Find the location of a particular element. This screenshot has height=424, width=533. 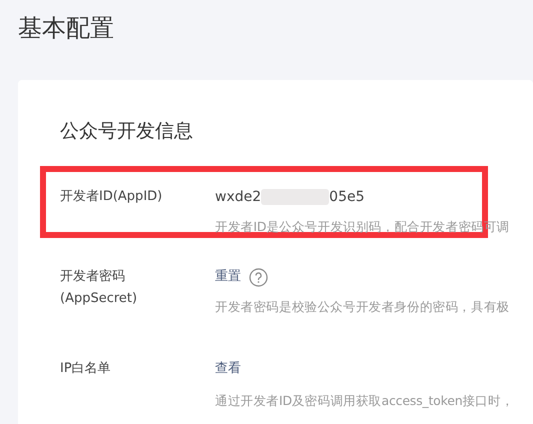

help-icon is located at coordinates (258, 277).